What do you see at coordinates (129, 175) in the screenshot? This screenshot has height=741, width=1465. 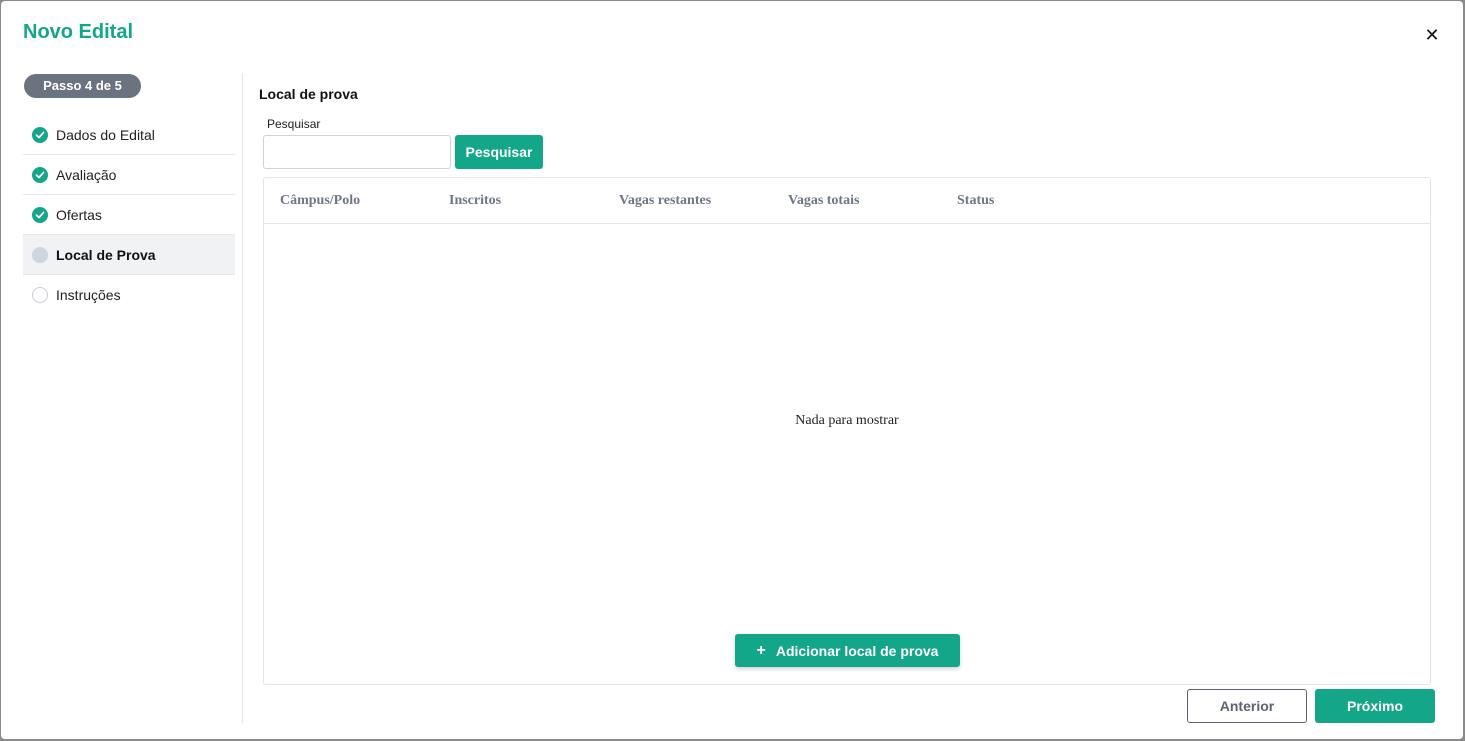 I see `step-avaliacao: Avaliação` at bounding box center [129, 175].